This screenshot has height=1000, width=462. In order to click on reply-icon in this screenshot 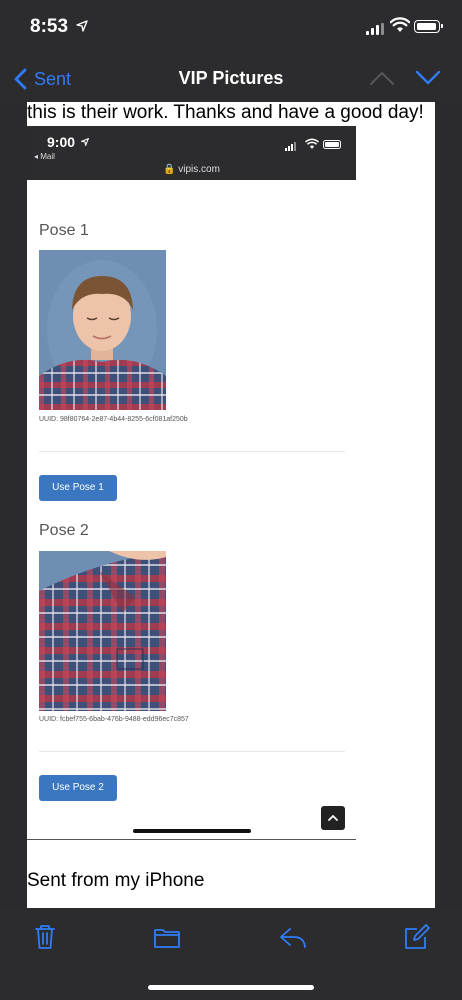, I will do `click(293, 937)`.